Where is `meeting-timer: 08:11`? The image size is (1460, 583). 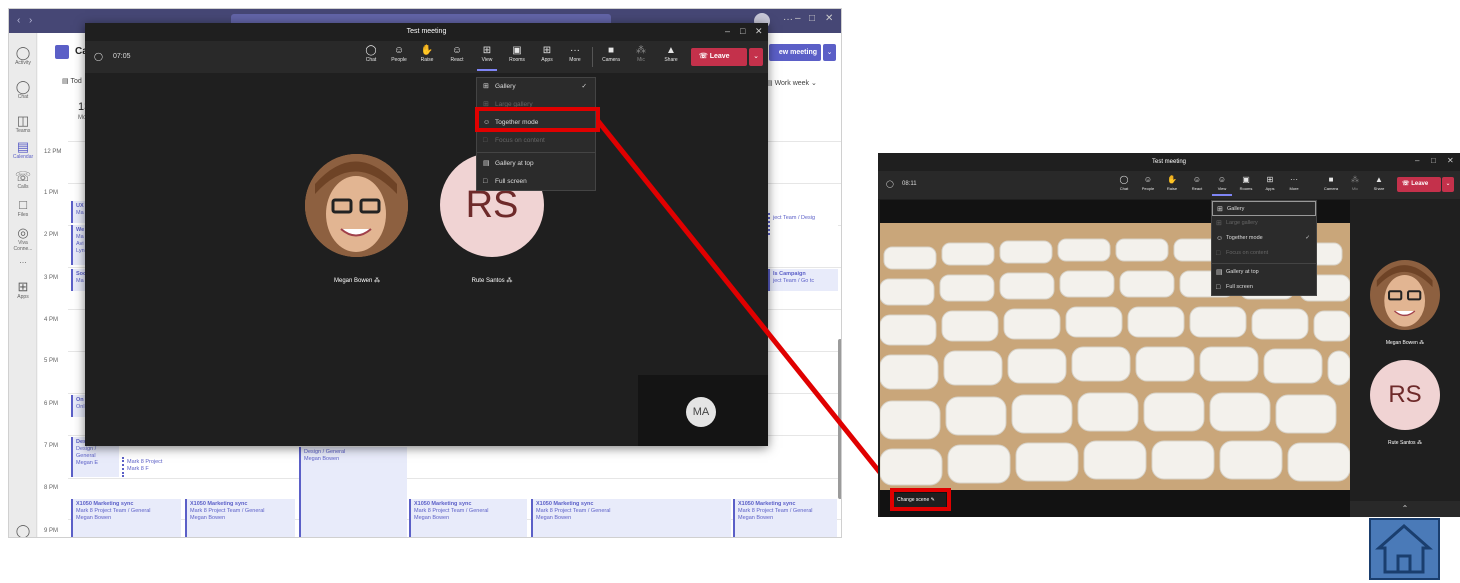 meeting-timer: 08:11 is located at coordinates (909, 184).